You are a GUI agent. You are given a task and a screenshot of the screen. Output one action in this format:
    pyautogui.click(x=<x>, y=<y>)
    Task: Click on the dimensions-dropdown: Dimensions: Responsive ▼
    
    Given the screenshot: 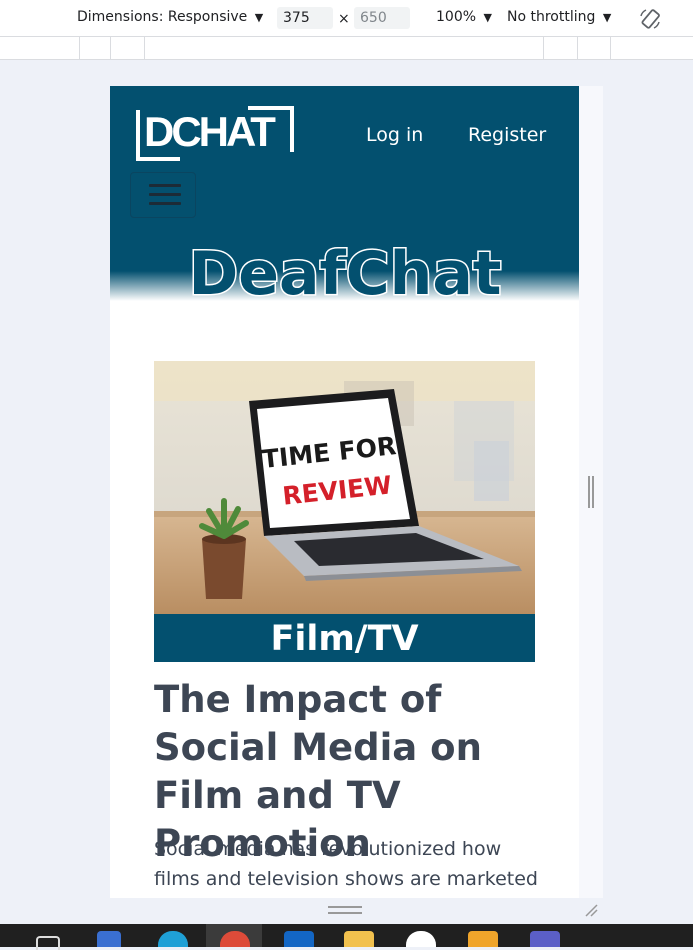 What is the action you would take?
    pyautogui.click(x=170, y=17)
    